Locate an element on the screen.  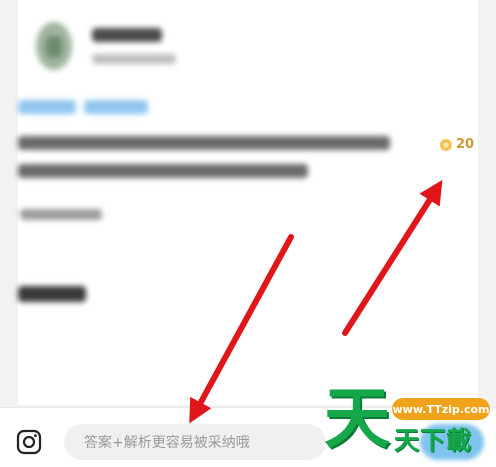
section-heading-blurred is located at coordinates (52, 294).